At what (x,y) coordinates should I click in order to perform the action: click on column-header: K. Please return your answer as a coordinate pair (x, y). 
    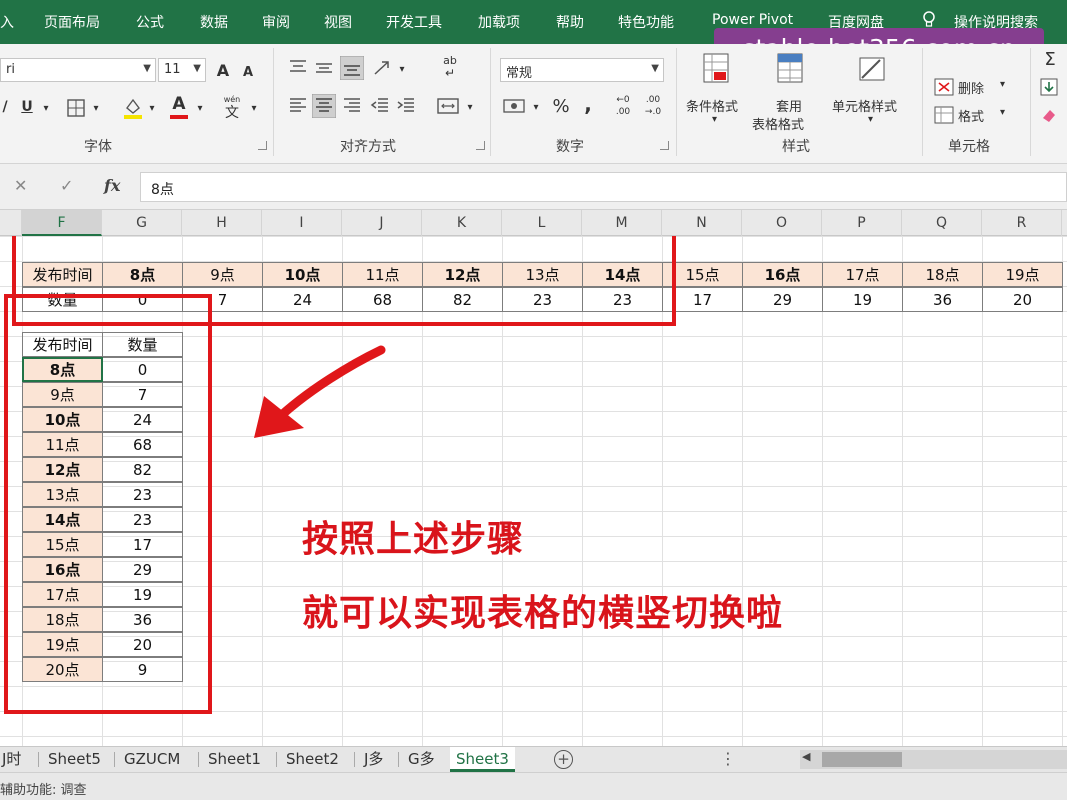
    Looking at the image, I should click on (462, 223).